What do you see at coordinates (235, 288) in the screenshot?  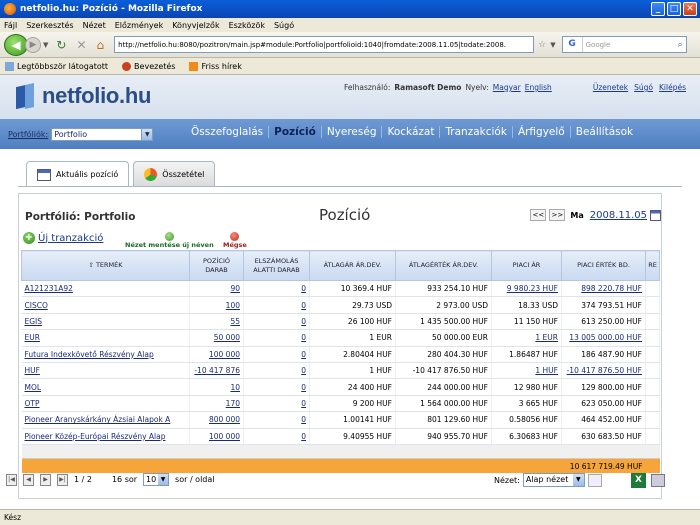 I see `position-link: 90` at bounding box center [235, 288].